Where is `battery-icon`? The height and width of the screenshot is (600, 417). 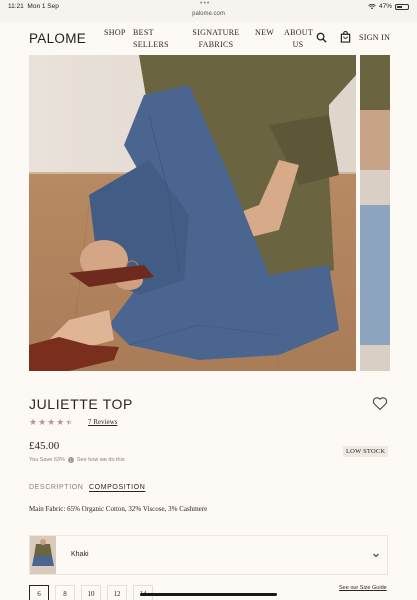 battery-icon is located at coordinates (402, 6).